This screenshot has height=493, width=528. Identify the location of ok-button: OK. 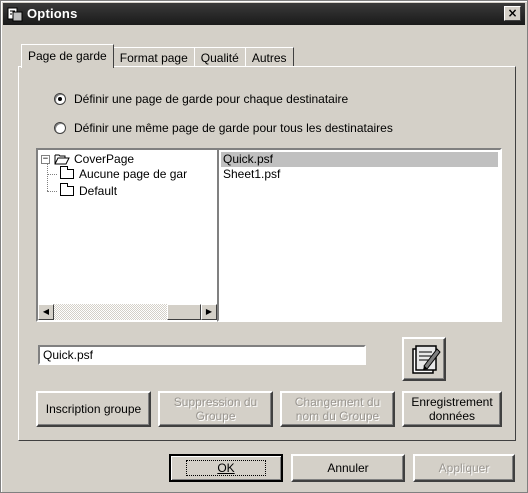
(226, 468).